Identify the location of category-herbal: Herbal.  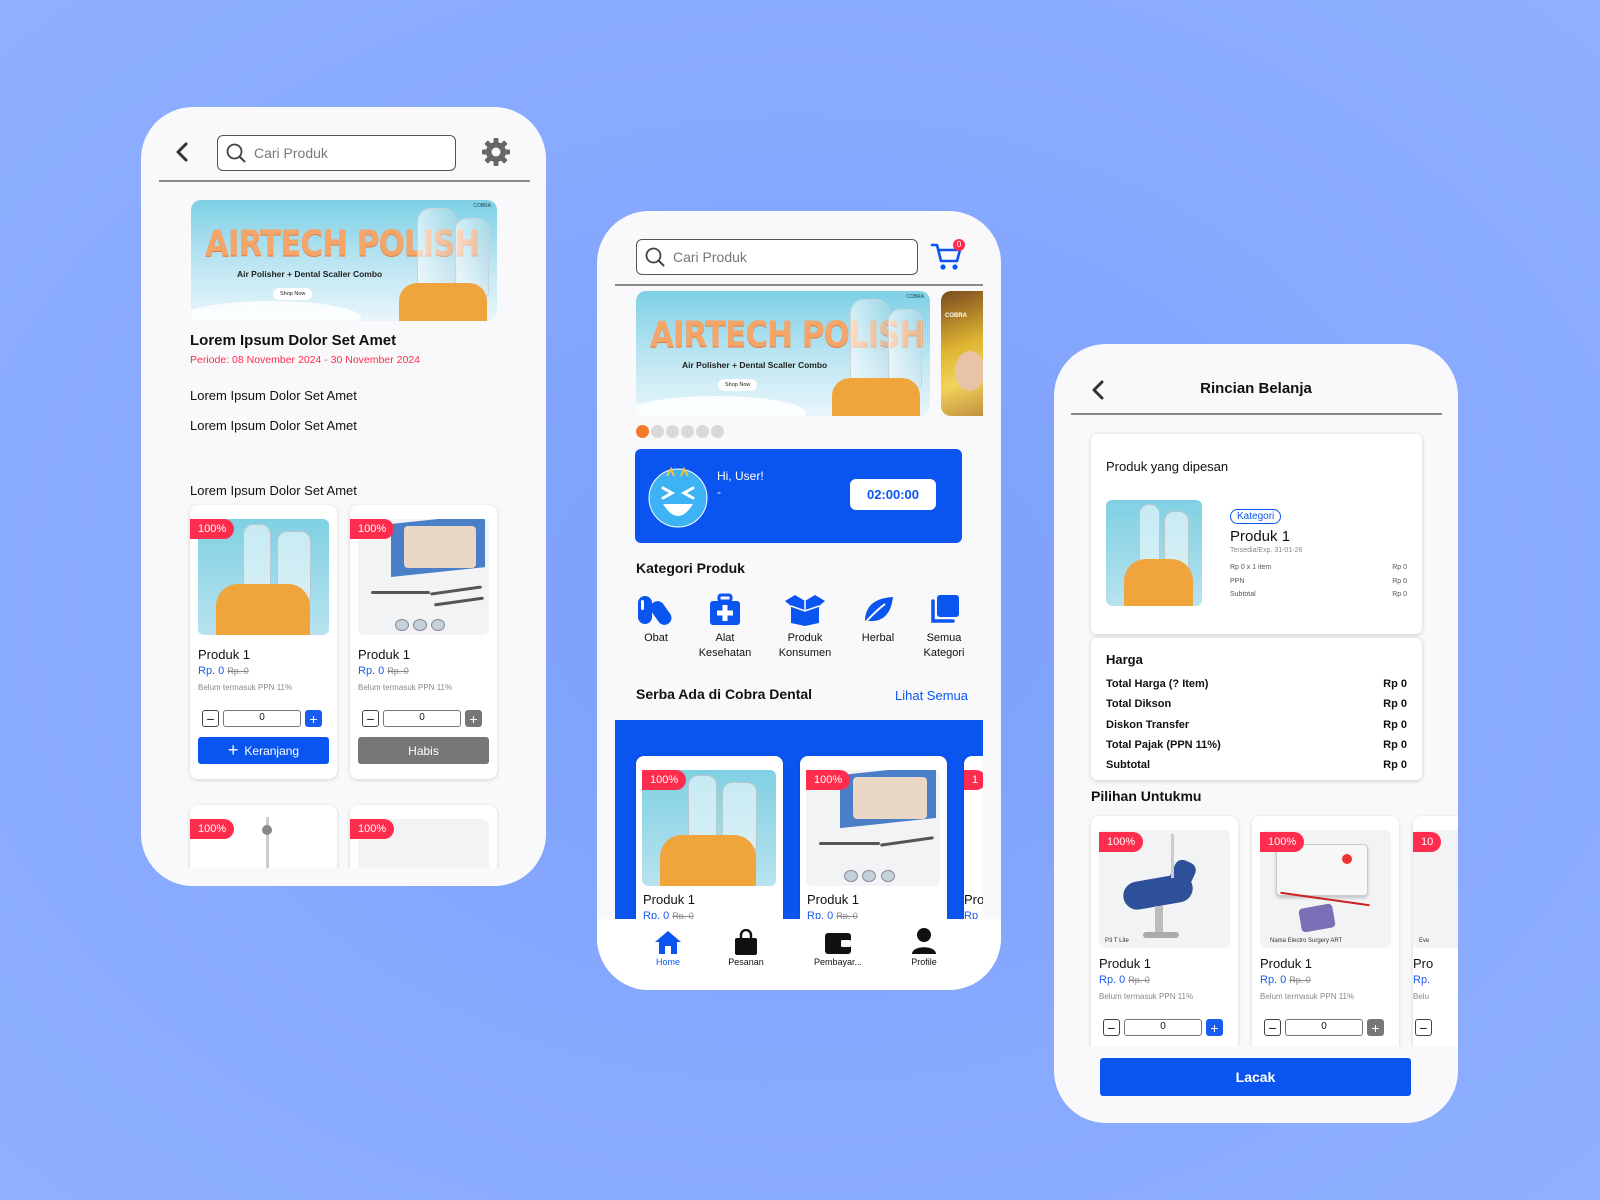
(878, 619).